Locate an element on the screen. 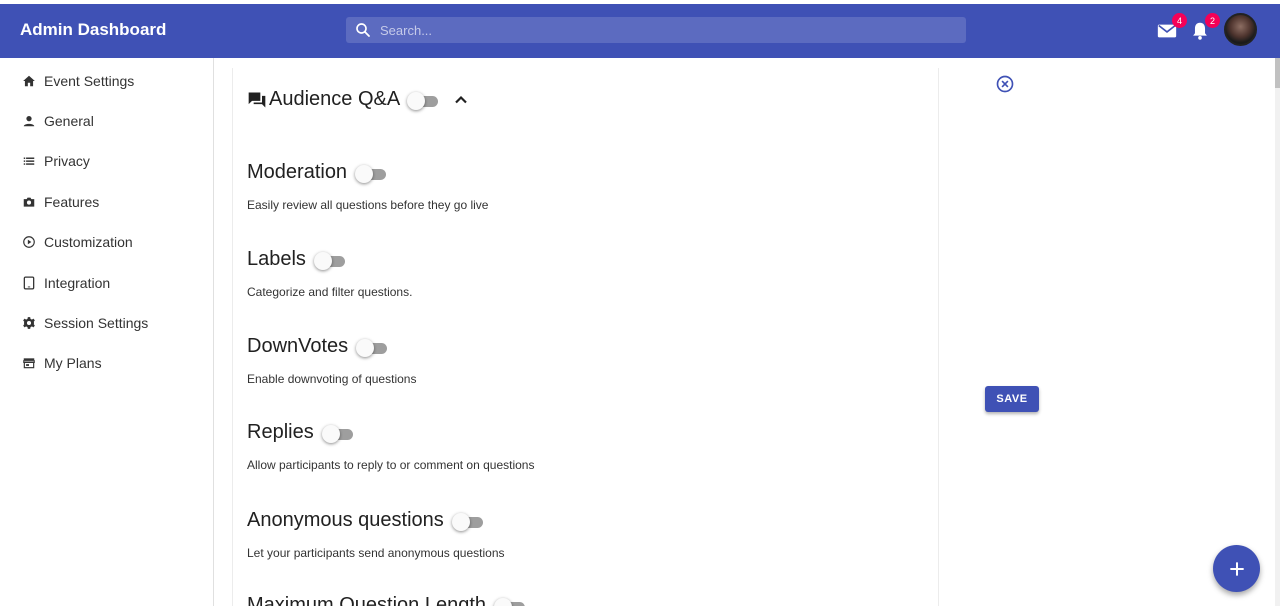  section-header: Audience Q&A is located at coordinates (359, 99).